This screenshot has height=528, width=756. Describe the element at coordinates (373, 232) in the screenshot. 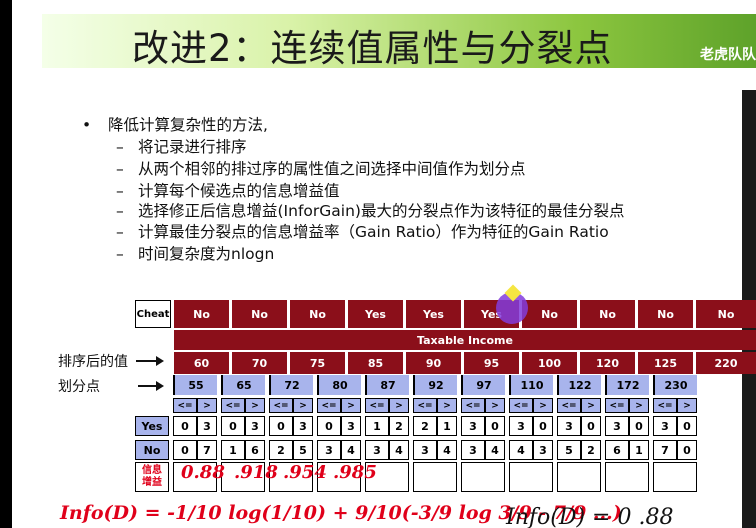

I see `sub-bullet-text: 计算最佳分裂点的信息增益率（Gain Ratio）作为特征的Gain Ratio` at that location.